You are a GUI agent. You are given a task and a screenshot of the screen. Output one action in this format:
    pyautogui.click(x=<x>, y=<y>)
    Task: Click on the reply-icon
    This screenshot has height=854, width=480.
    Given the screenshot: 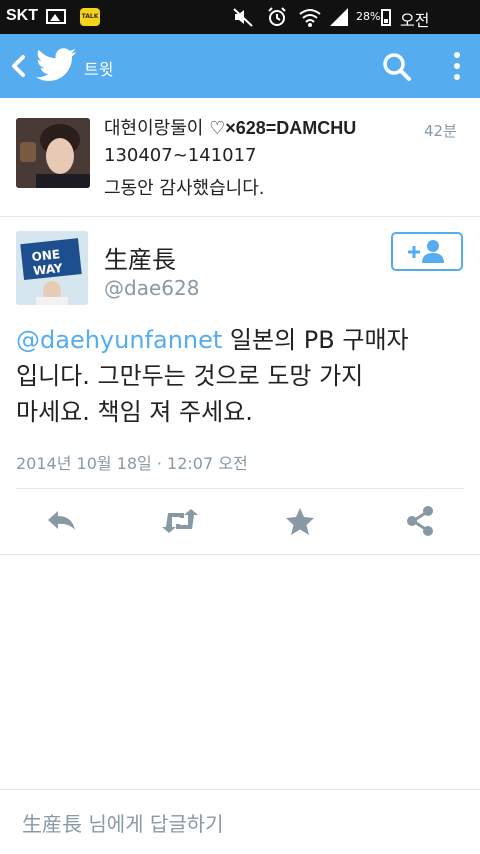 What is the action you would take?
    pyautogui.click(x=61, y=520)
    